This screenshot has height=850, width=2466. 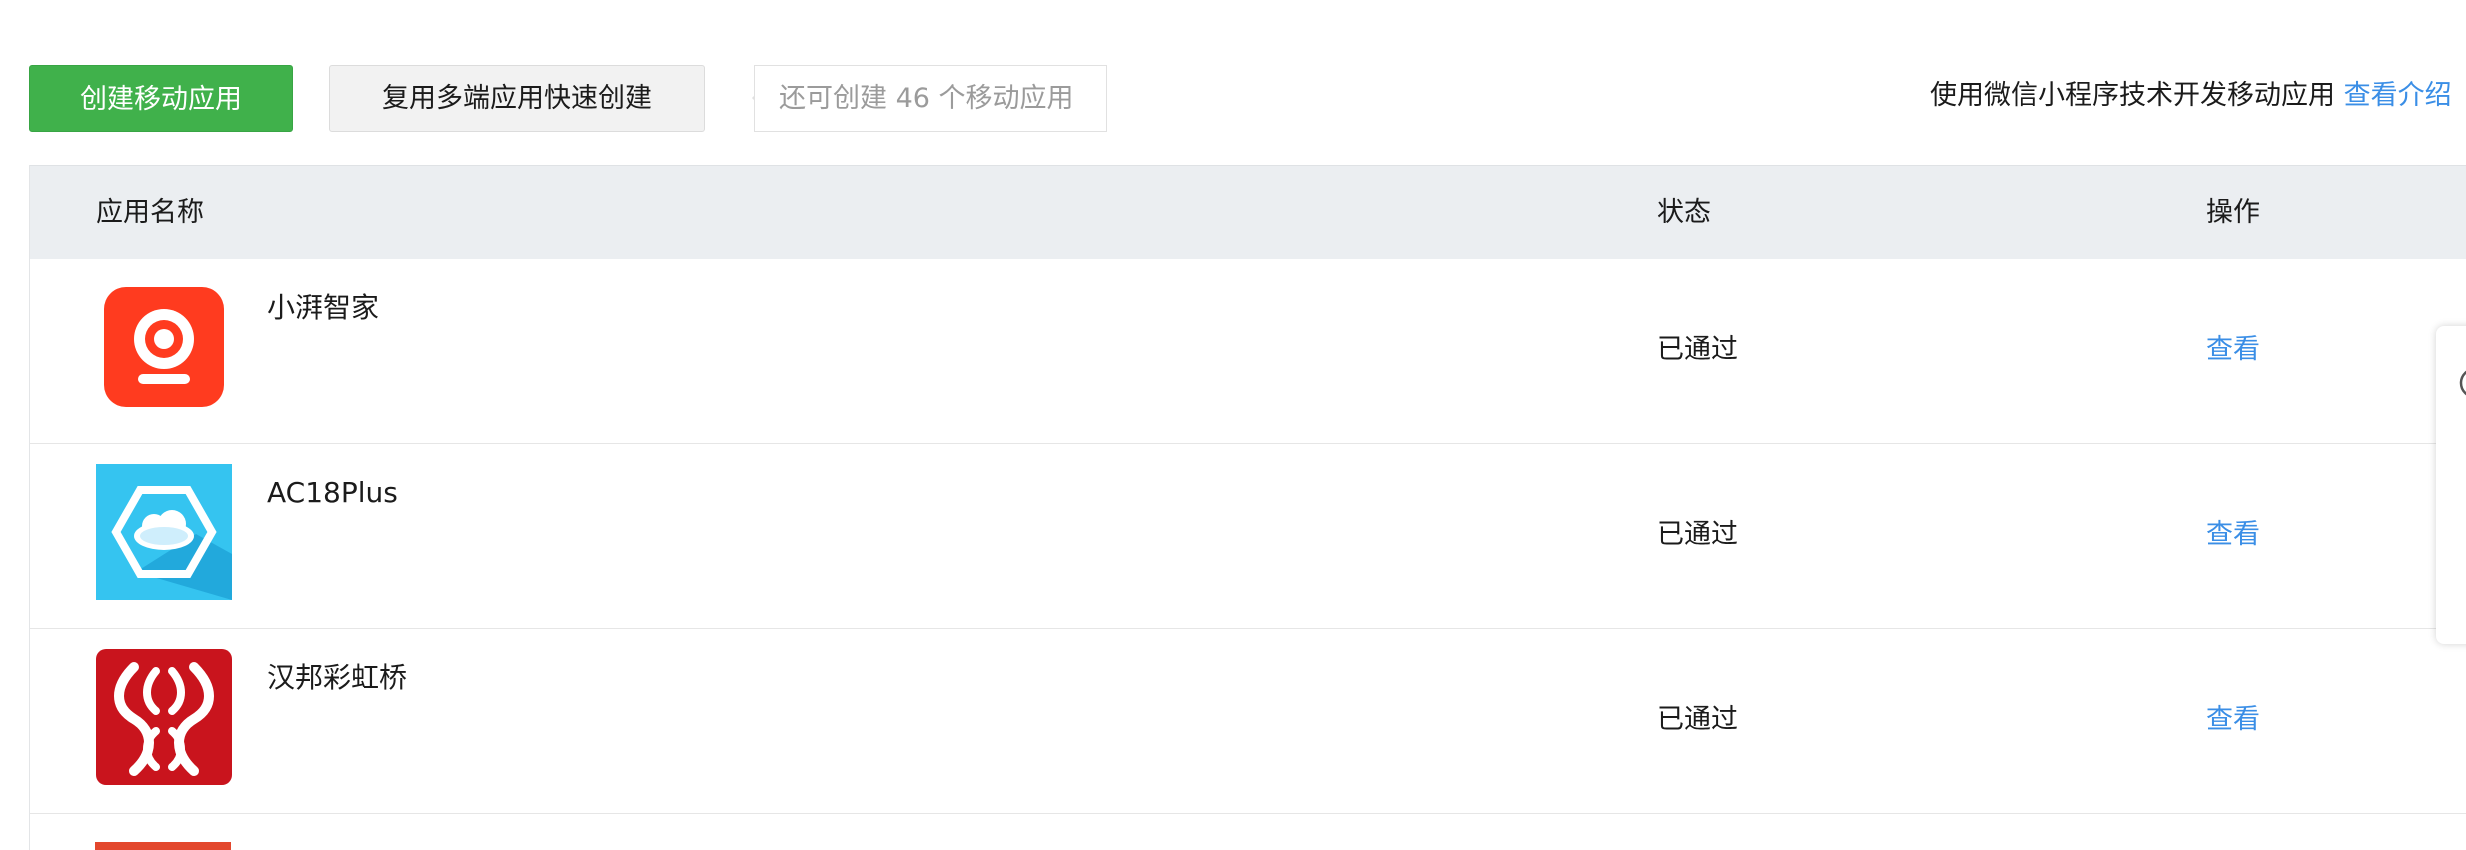 I want to click on header-action: 操作, so click(x=2233, y=212).